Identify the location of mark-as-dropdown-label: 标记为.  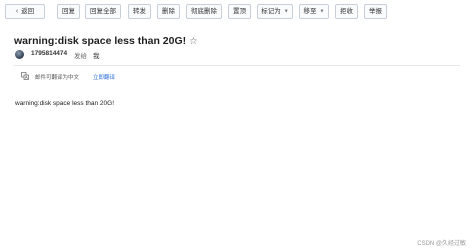
(271, 11).